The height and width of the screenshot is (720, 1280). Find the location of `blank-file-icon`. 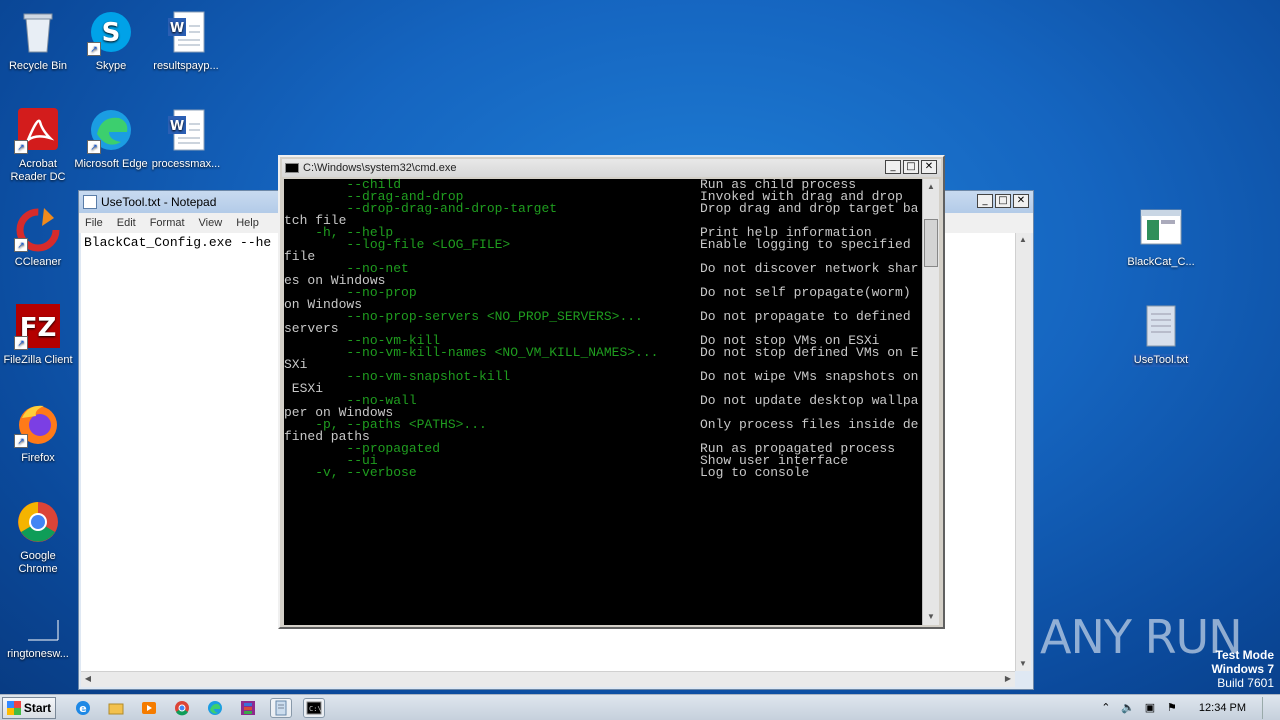

blank-file-icon is located at coordinates (38, 620).